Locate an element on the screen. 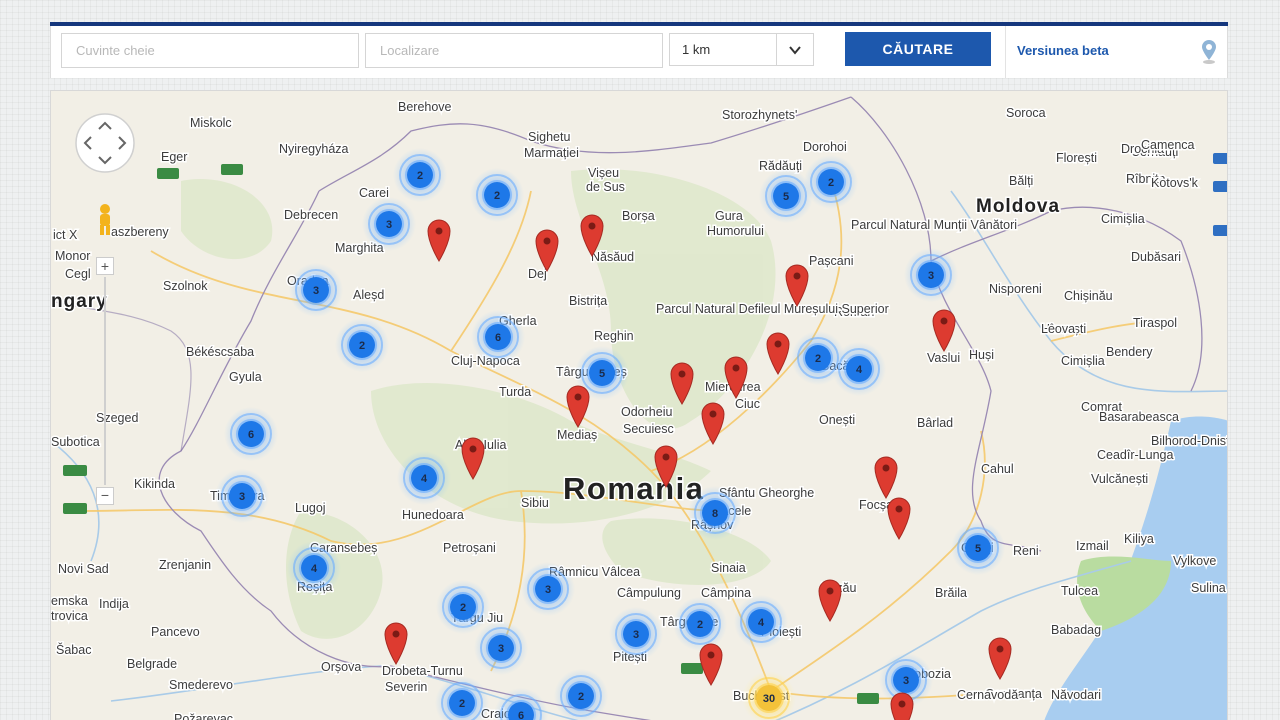 This screenshot has width=1280, height=720. place-label: Cahul is located at coordinates (997, 469).